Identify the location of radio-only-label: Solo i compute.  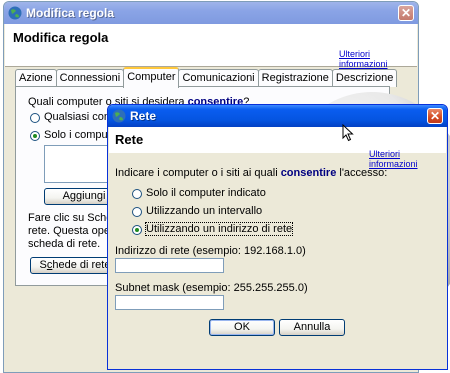
(80, 135).